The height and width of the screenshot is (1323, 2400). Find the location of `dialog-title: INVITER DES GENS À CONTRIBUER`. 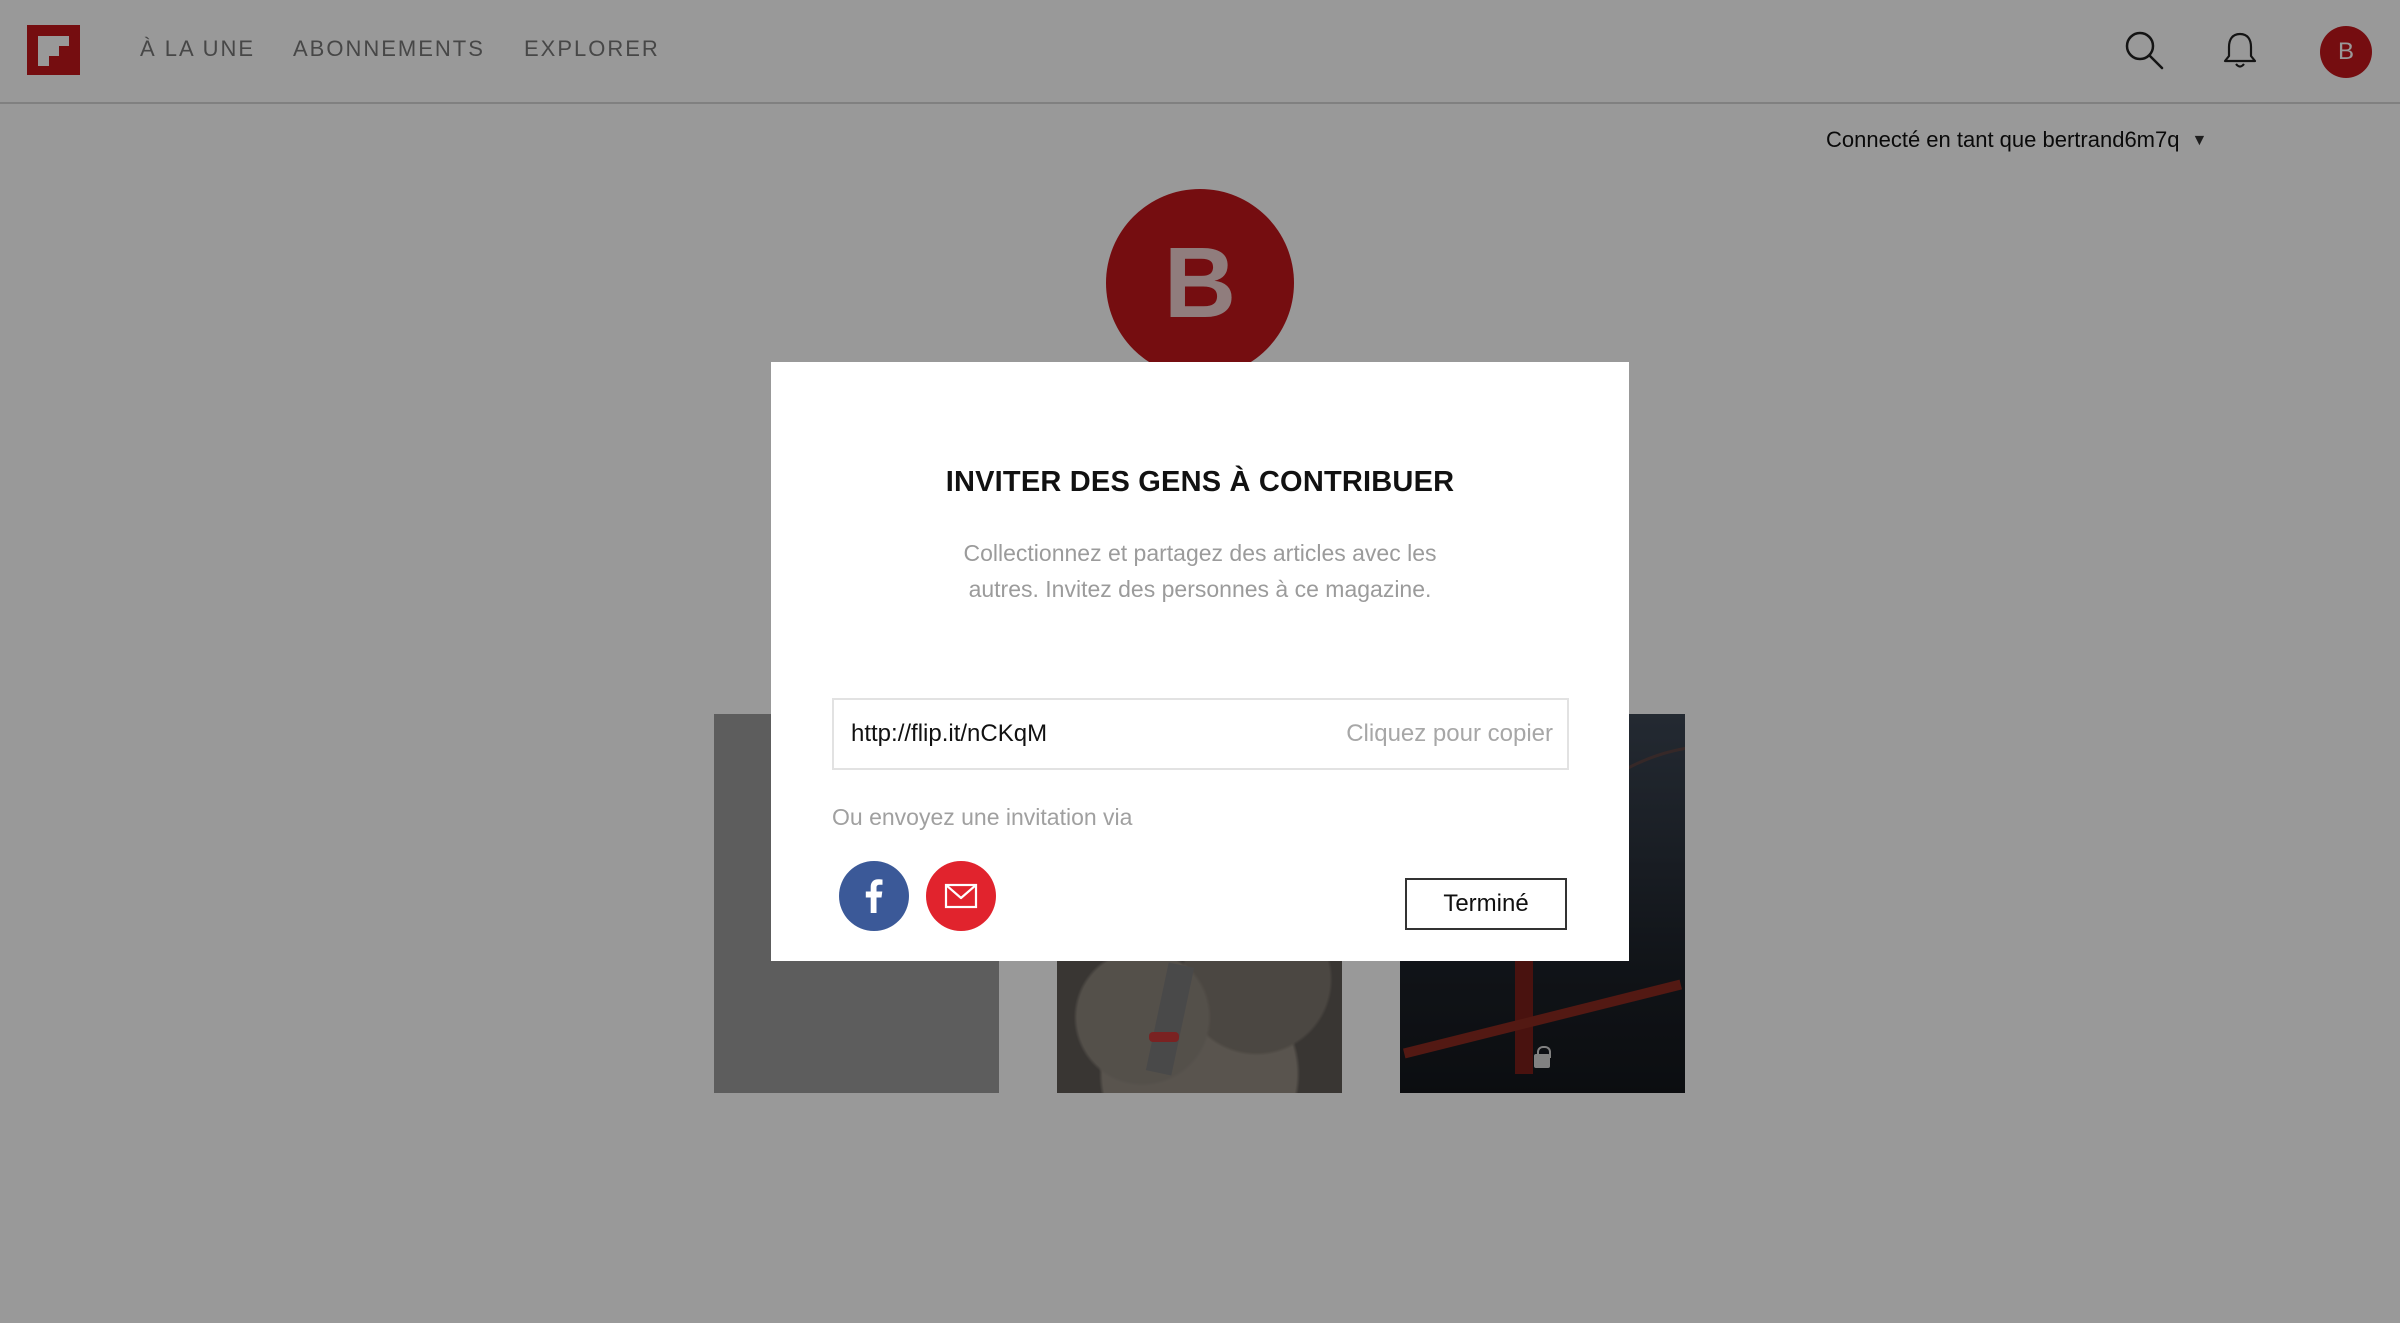

dialog-title: INVITER DES GENS À CONTRIBUER is located at coordinates (1200, 482).